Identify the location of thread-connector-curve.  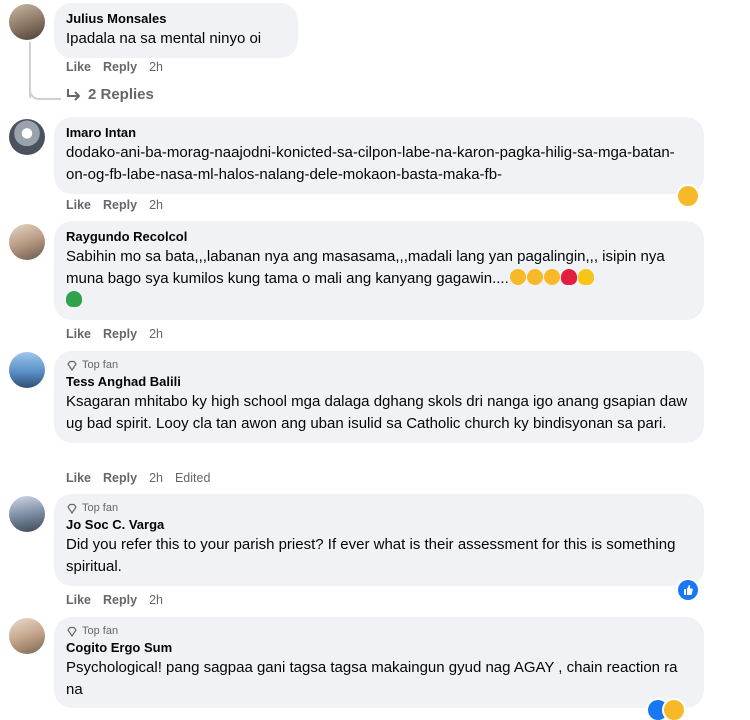
(45, 90).